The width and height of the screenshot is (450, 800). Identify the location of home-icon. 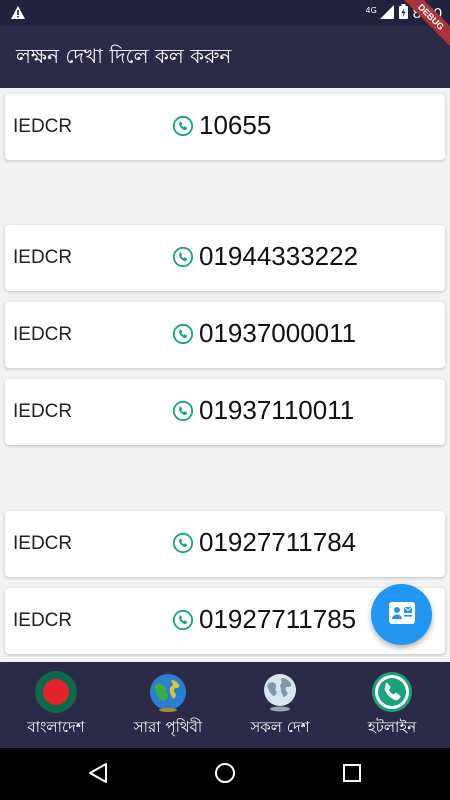
(225, 775).